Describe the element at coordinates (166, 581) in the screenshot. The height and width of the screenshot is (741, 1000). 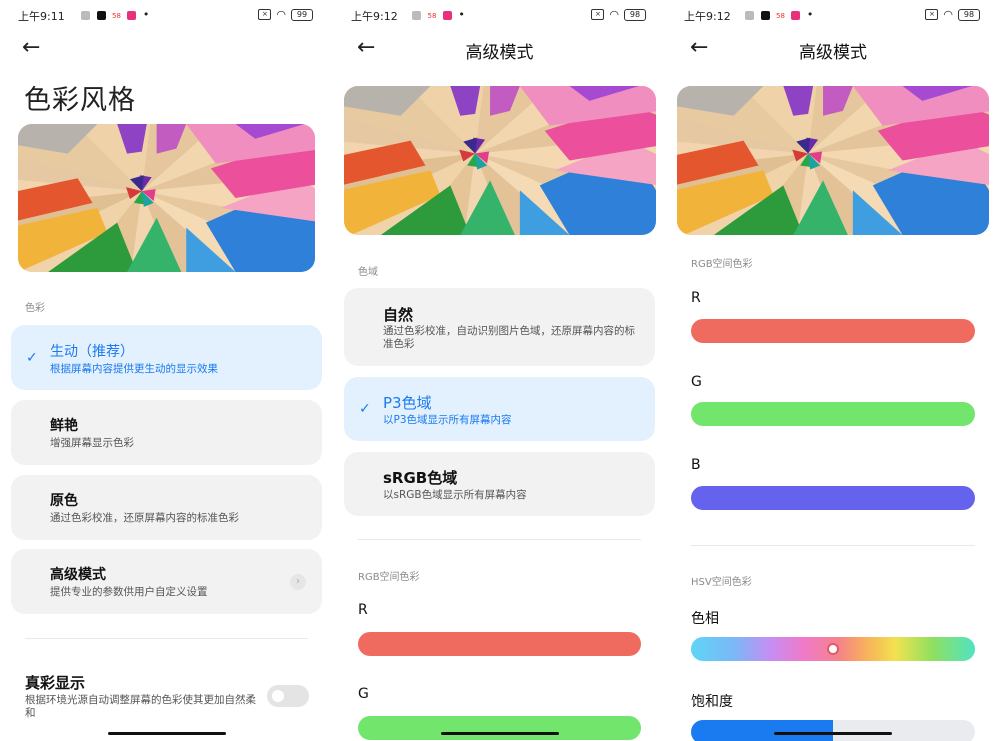
I see `option-advanced-mode: 高级模式 提供专业的参数供用户自定义设置 ›` at that location.